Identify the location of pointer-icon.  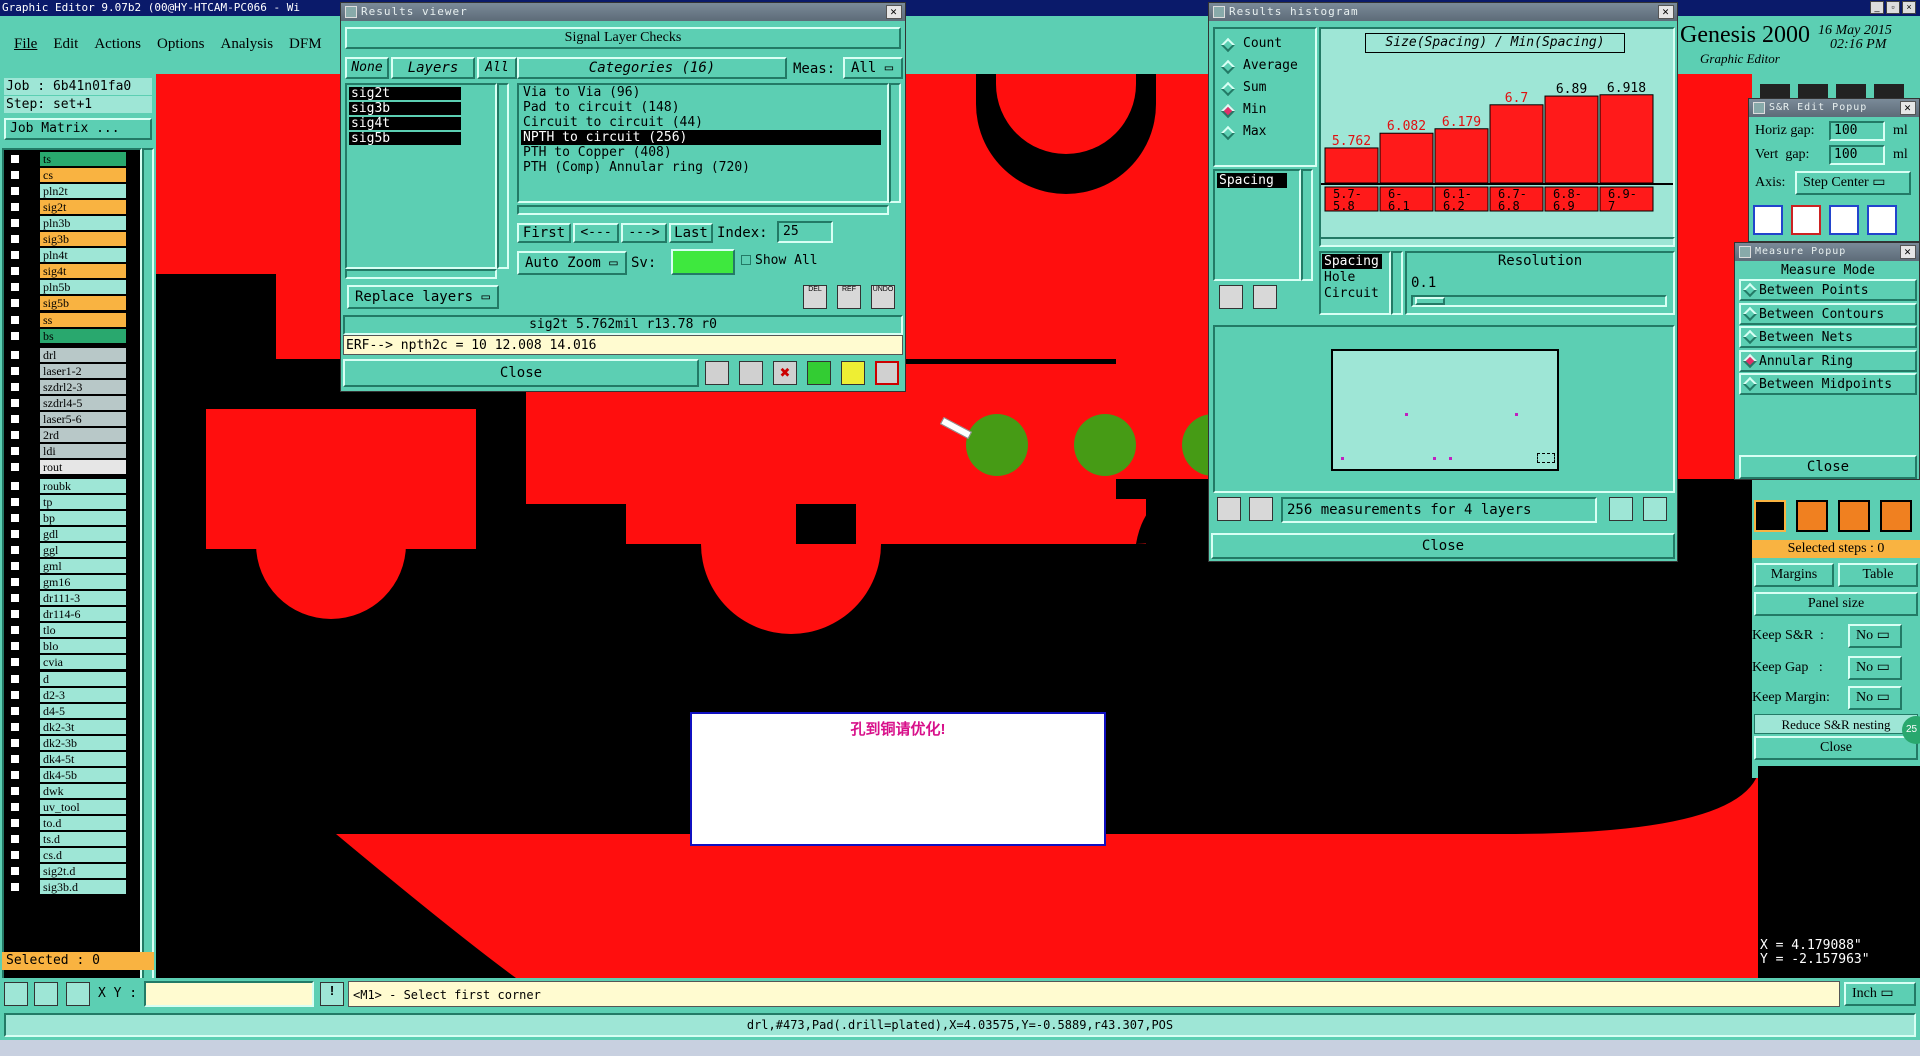
(1770, 516).